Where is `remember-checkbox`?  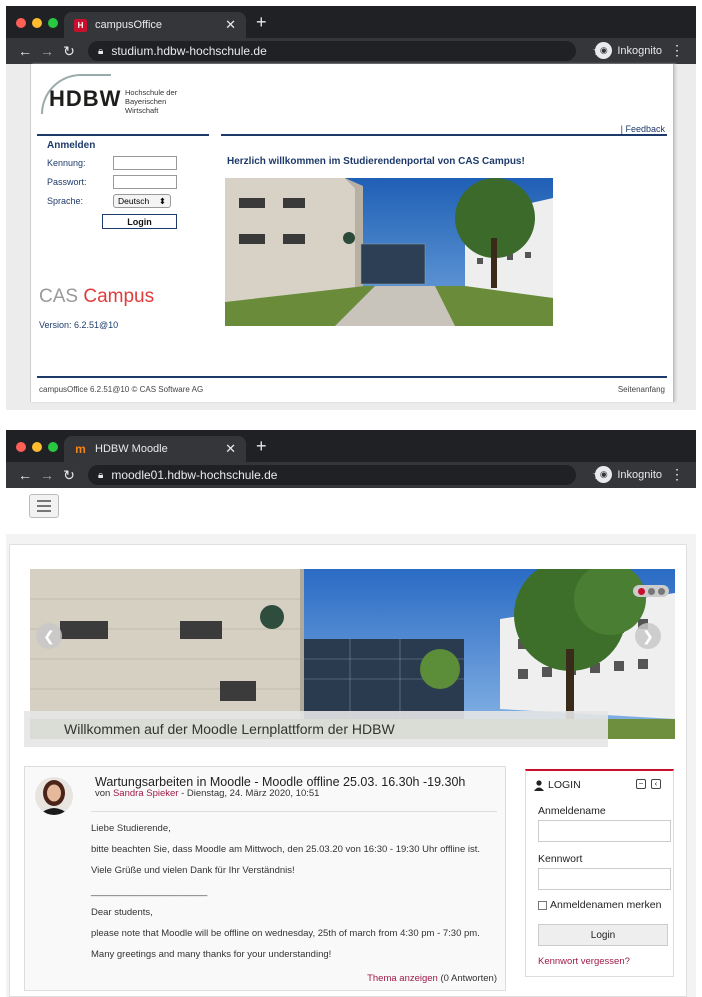
remember-checkbox is located at coordinates (542, 905).